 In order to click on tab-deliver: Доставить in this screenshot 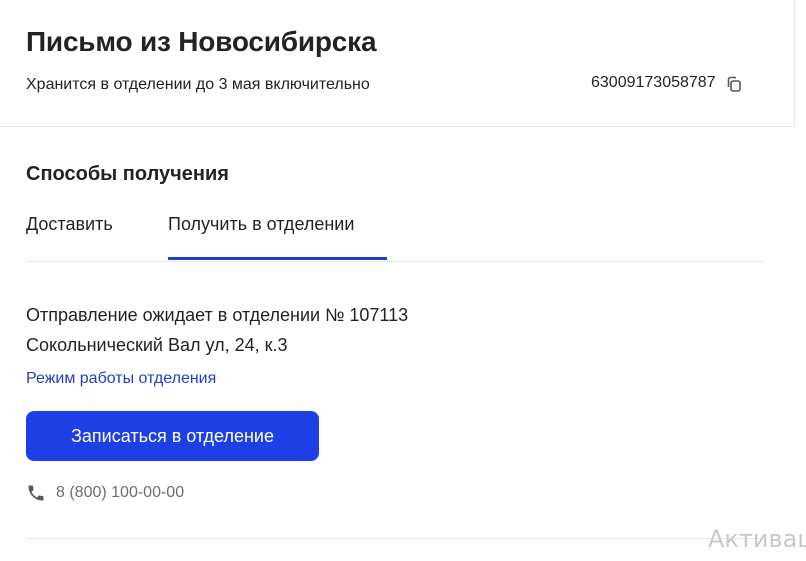, I will do `click(69, 235)`.